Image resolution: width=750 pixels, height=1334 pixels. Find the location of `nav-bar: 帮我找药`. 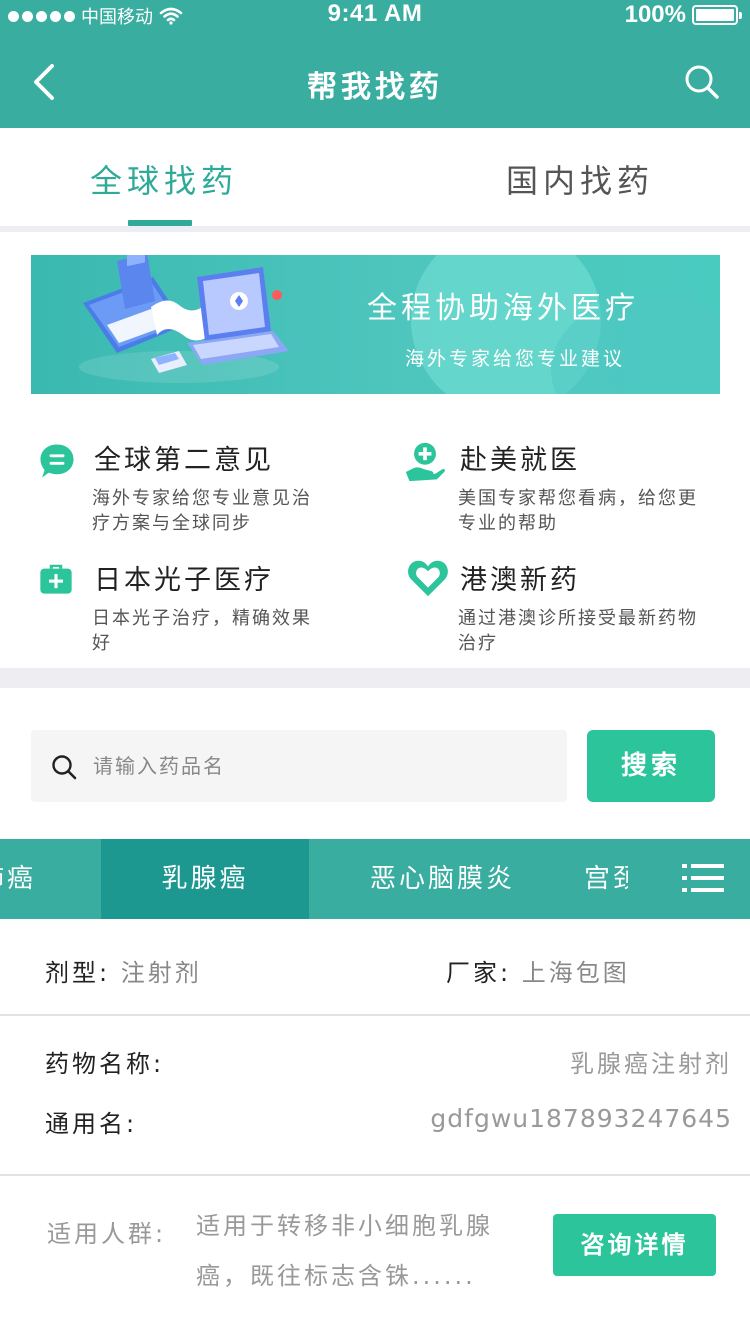

nav-bar: 帮我找药 is located at coordinates (375, 84).